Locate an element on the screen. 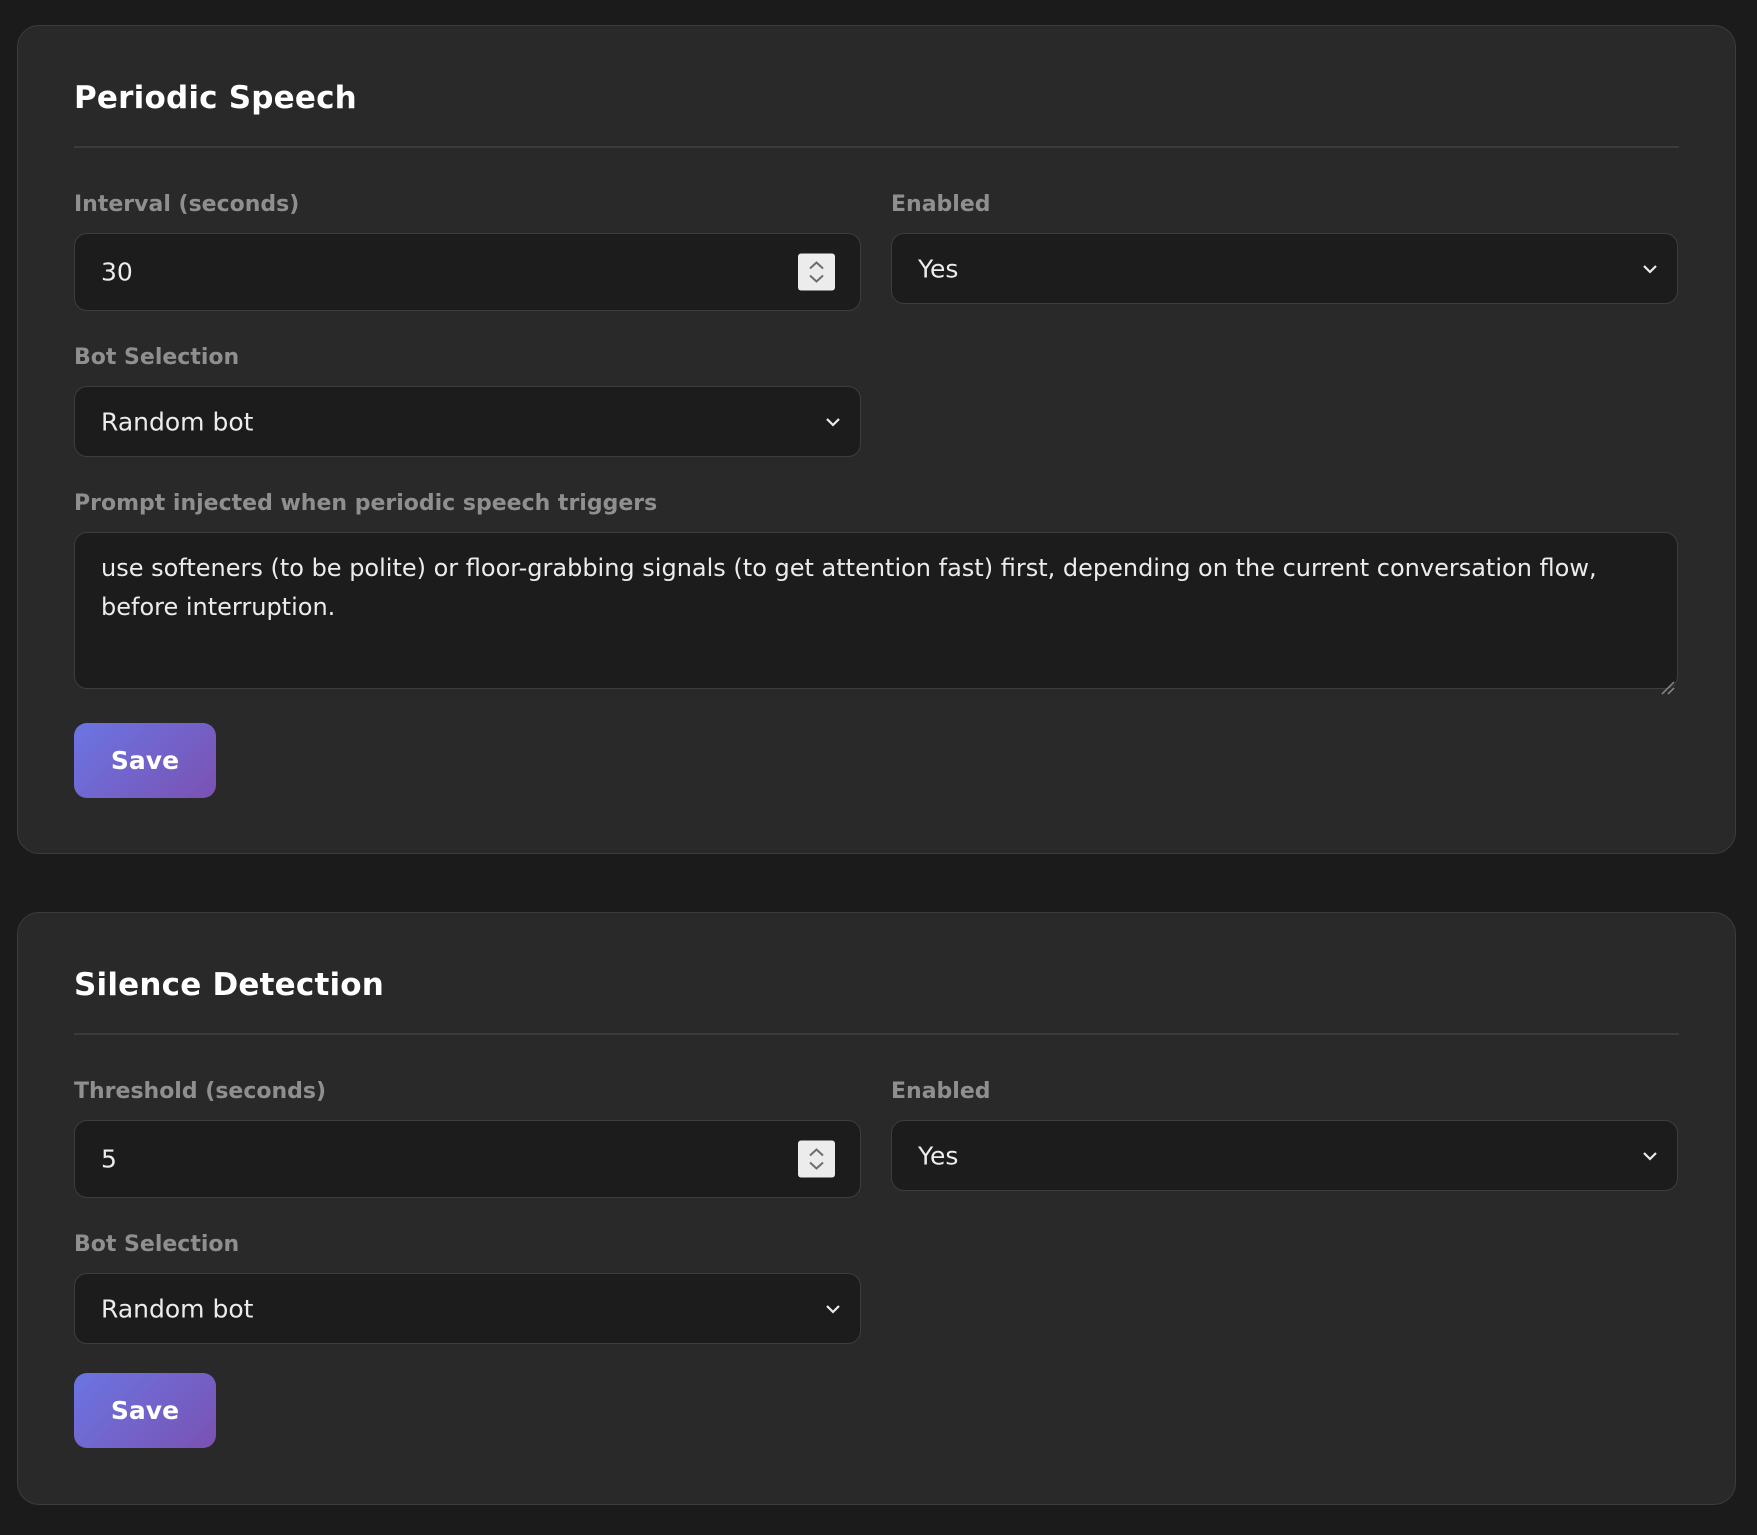  resize-grip-icon is located at coordinates (1666, 681).